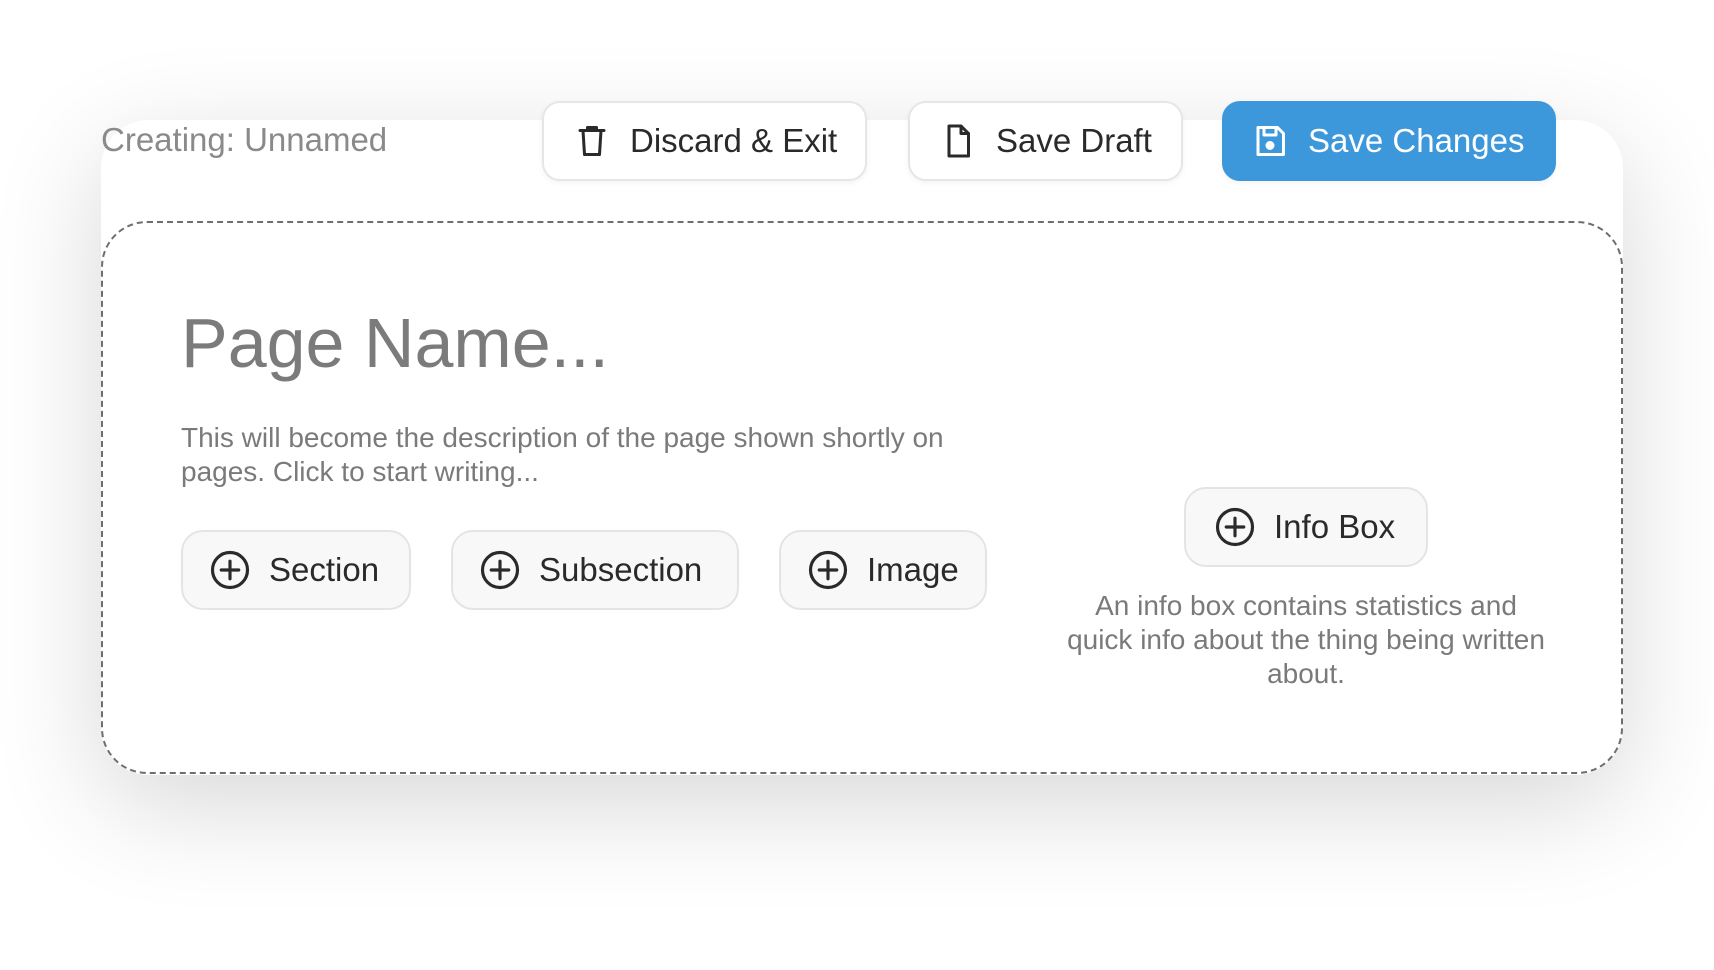 This screenshot has width=1714, height=970. I want to click on floppy-disk-icon, so click(1270, 141).